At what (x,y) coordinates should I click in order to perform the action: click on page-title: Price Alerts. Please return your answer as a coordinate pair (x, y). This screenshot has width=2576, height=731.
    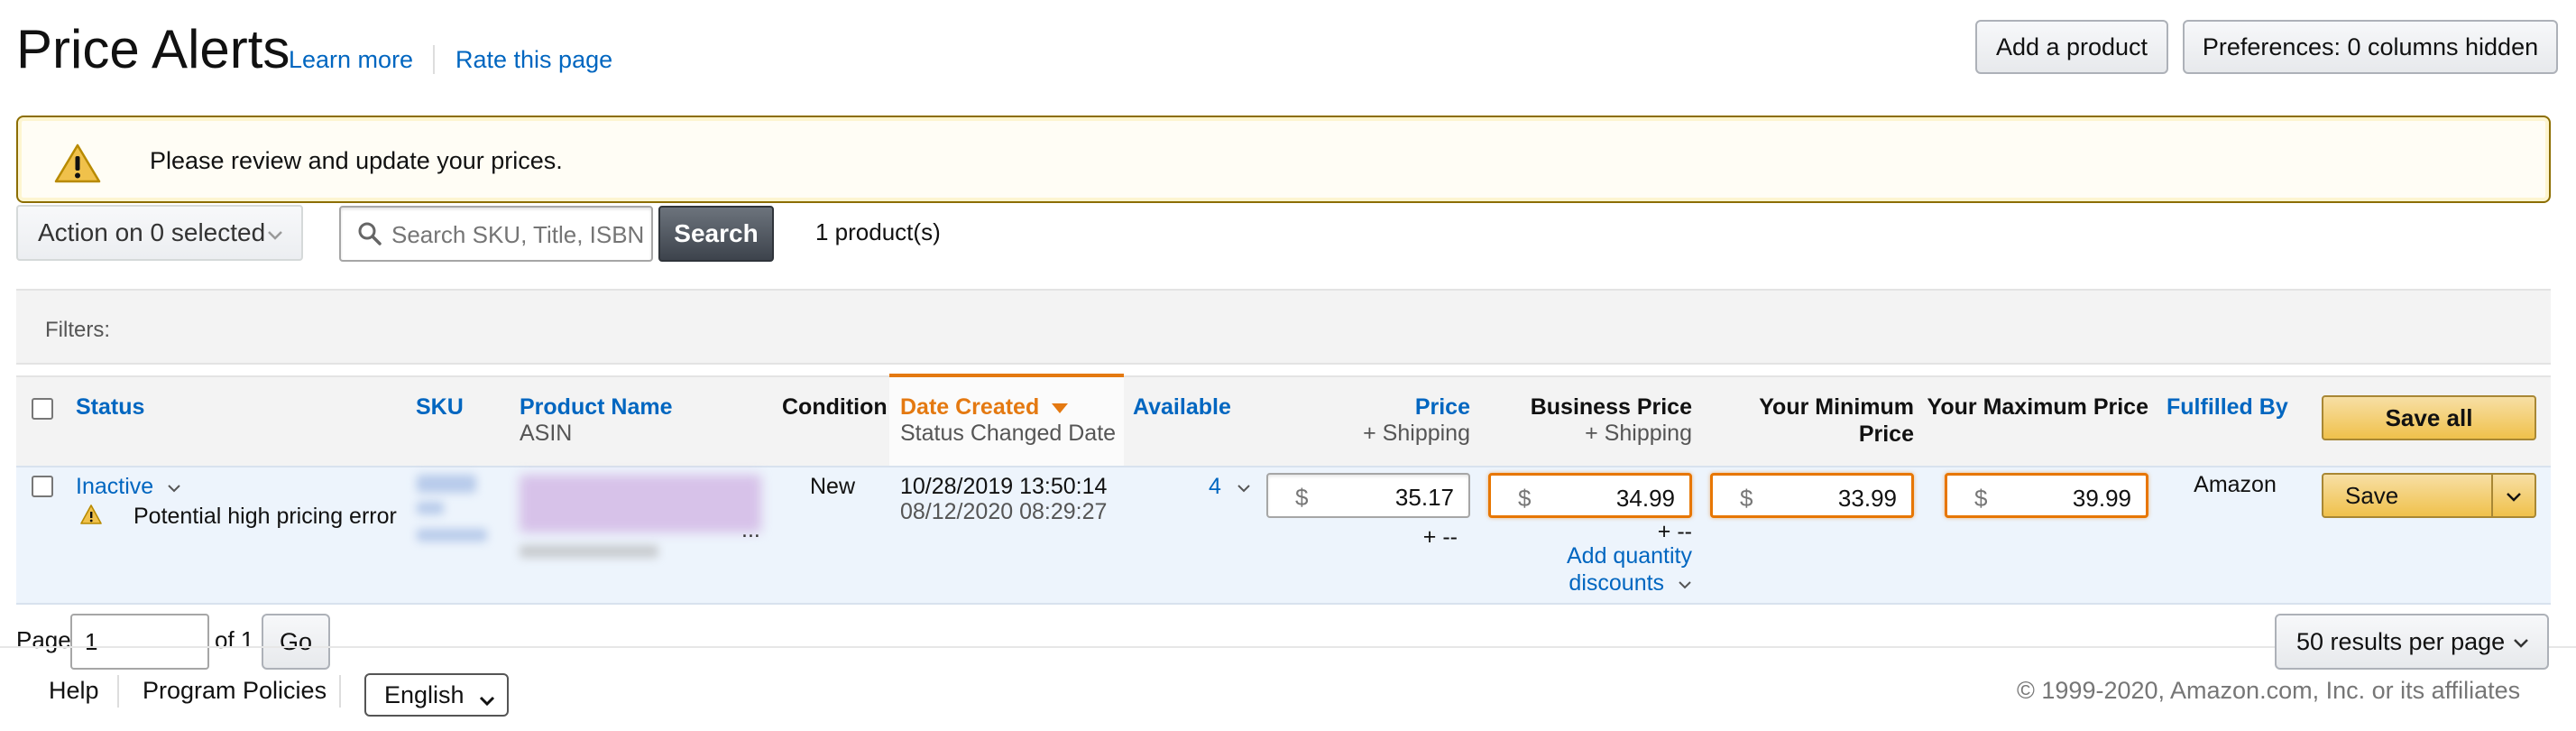
    Looking at the image, I should click on (153, 49).